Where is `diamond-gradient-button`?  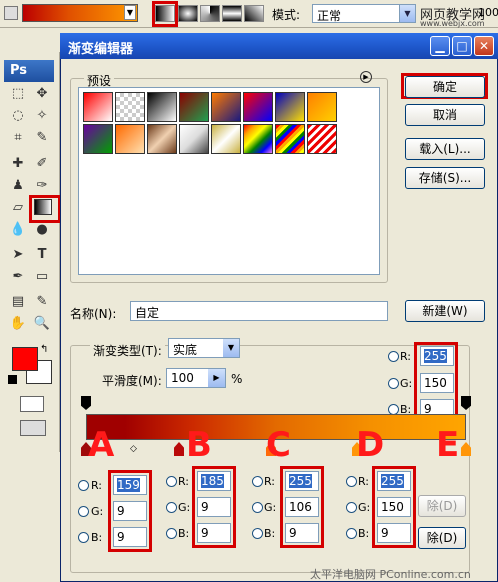
diamond-gradient-button is located at coordinates (254, 13).